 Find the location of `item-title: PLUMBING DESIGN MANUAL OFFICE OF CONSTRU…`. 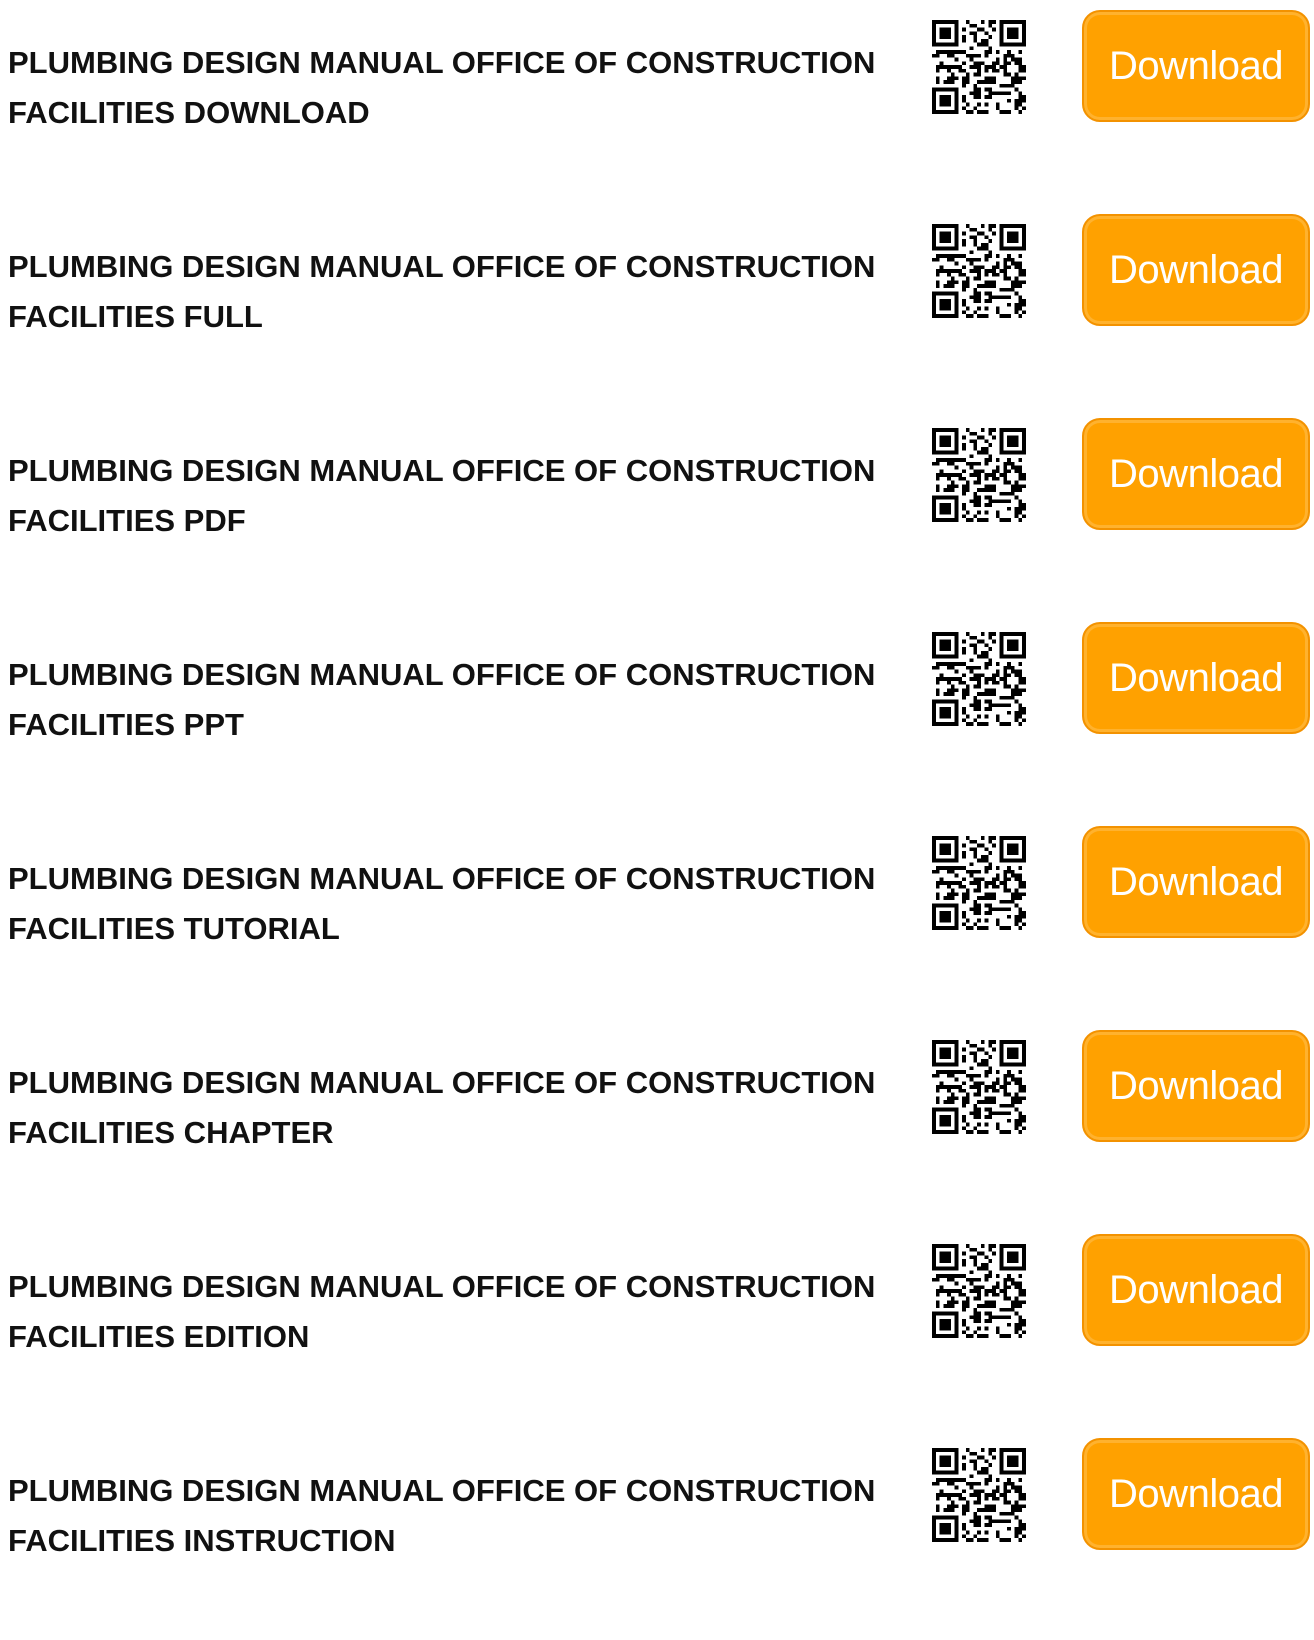

item-title: PLUMBING DESIGN MANUAL OFFICE OF CONSTRU… is located at coordinates (442, 903).